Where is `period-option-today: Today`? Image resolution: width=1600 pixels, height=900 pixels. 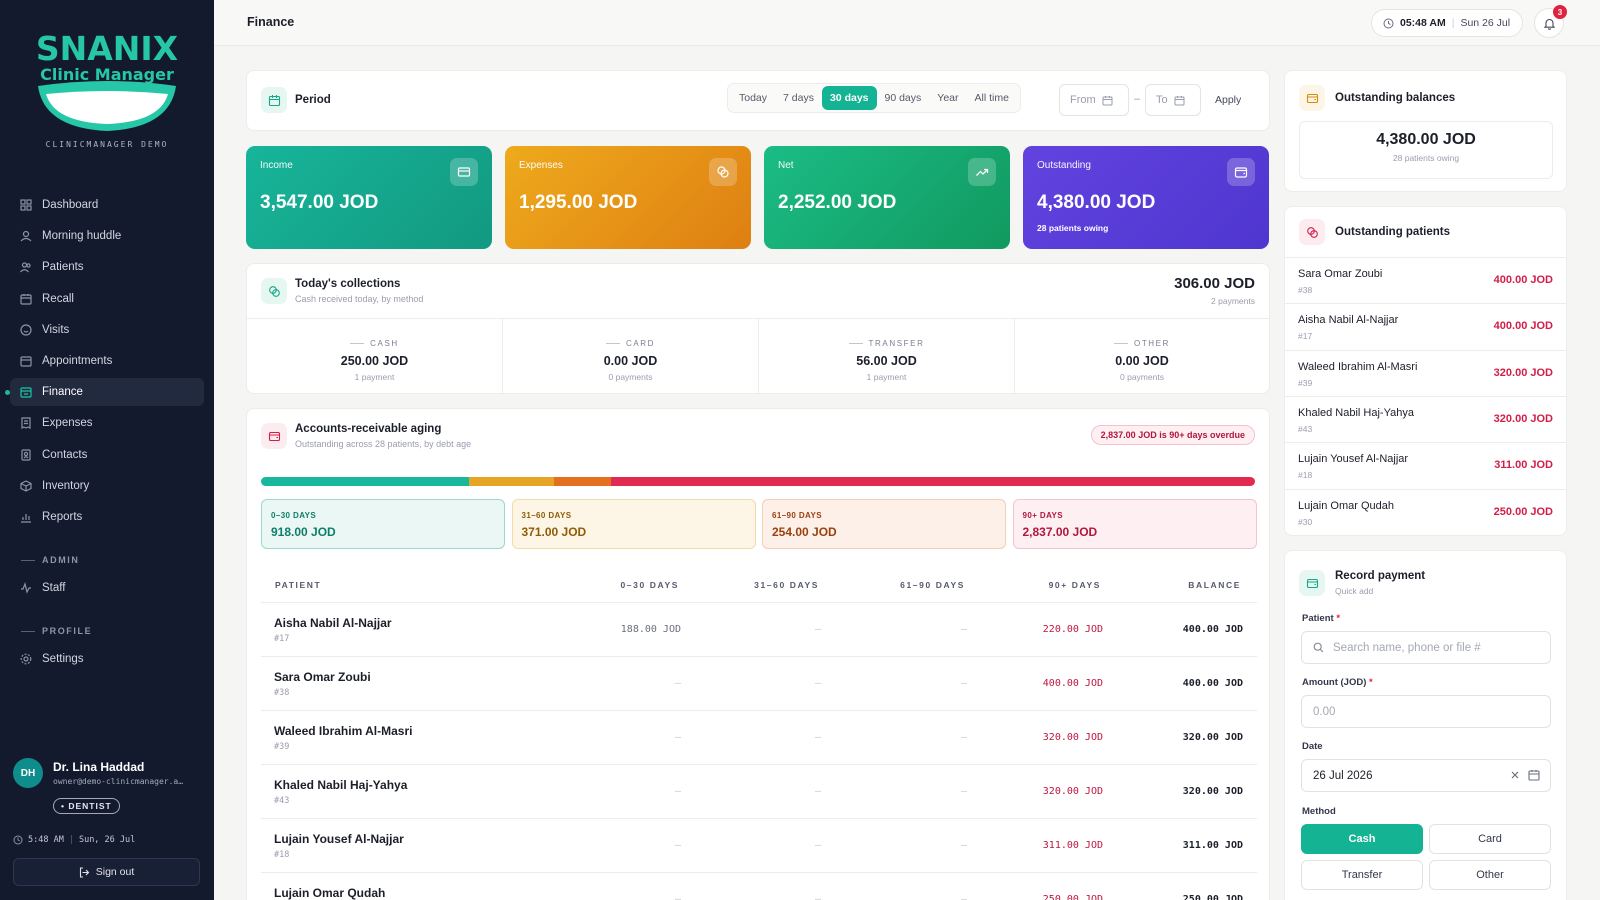
period-option-today: Today is located at coordinates (753, 98).